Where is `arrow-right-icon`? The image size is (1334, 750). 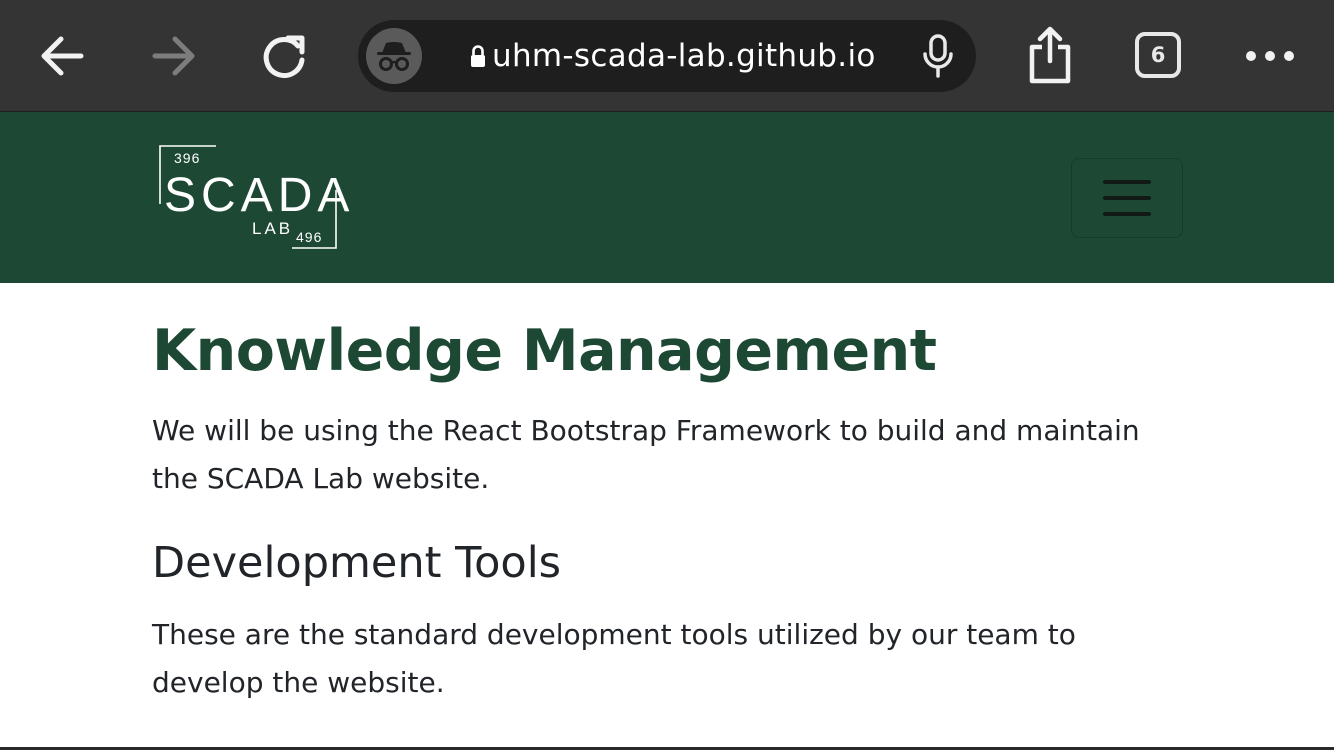 arrow-right-icon is located at coordinates (173, 56).